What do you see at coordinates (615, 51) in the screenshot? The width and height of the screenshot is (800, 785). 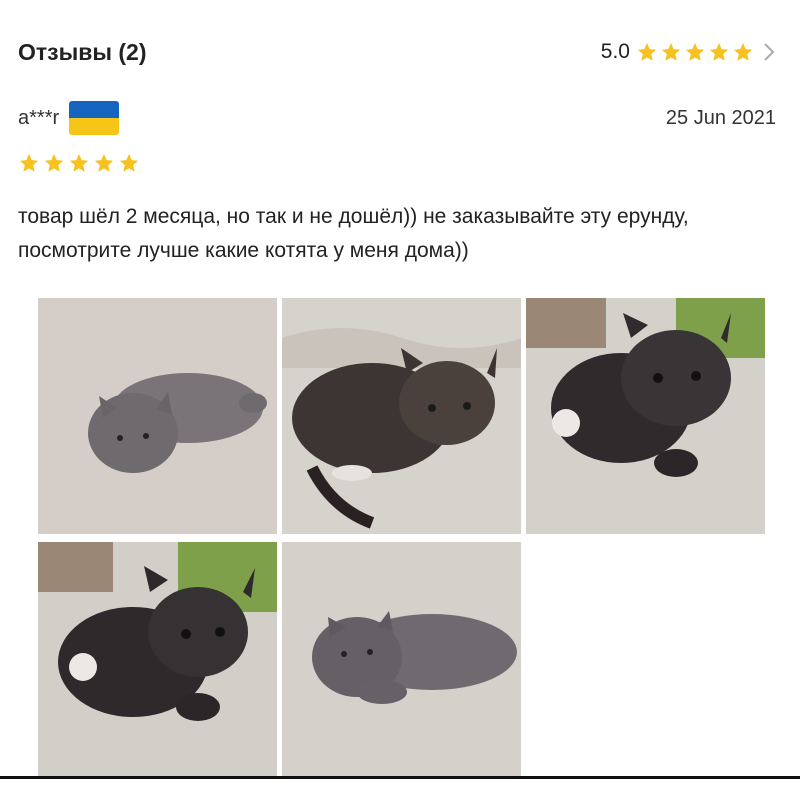 I see `rating-value: 5.0` at bounding box center [615, 51].